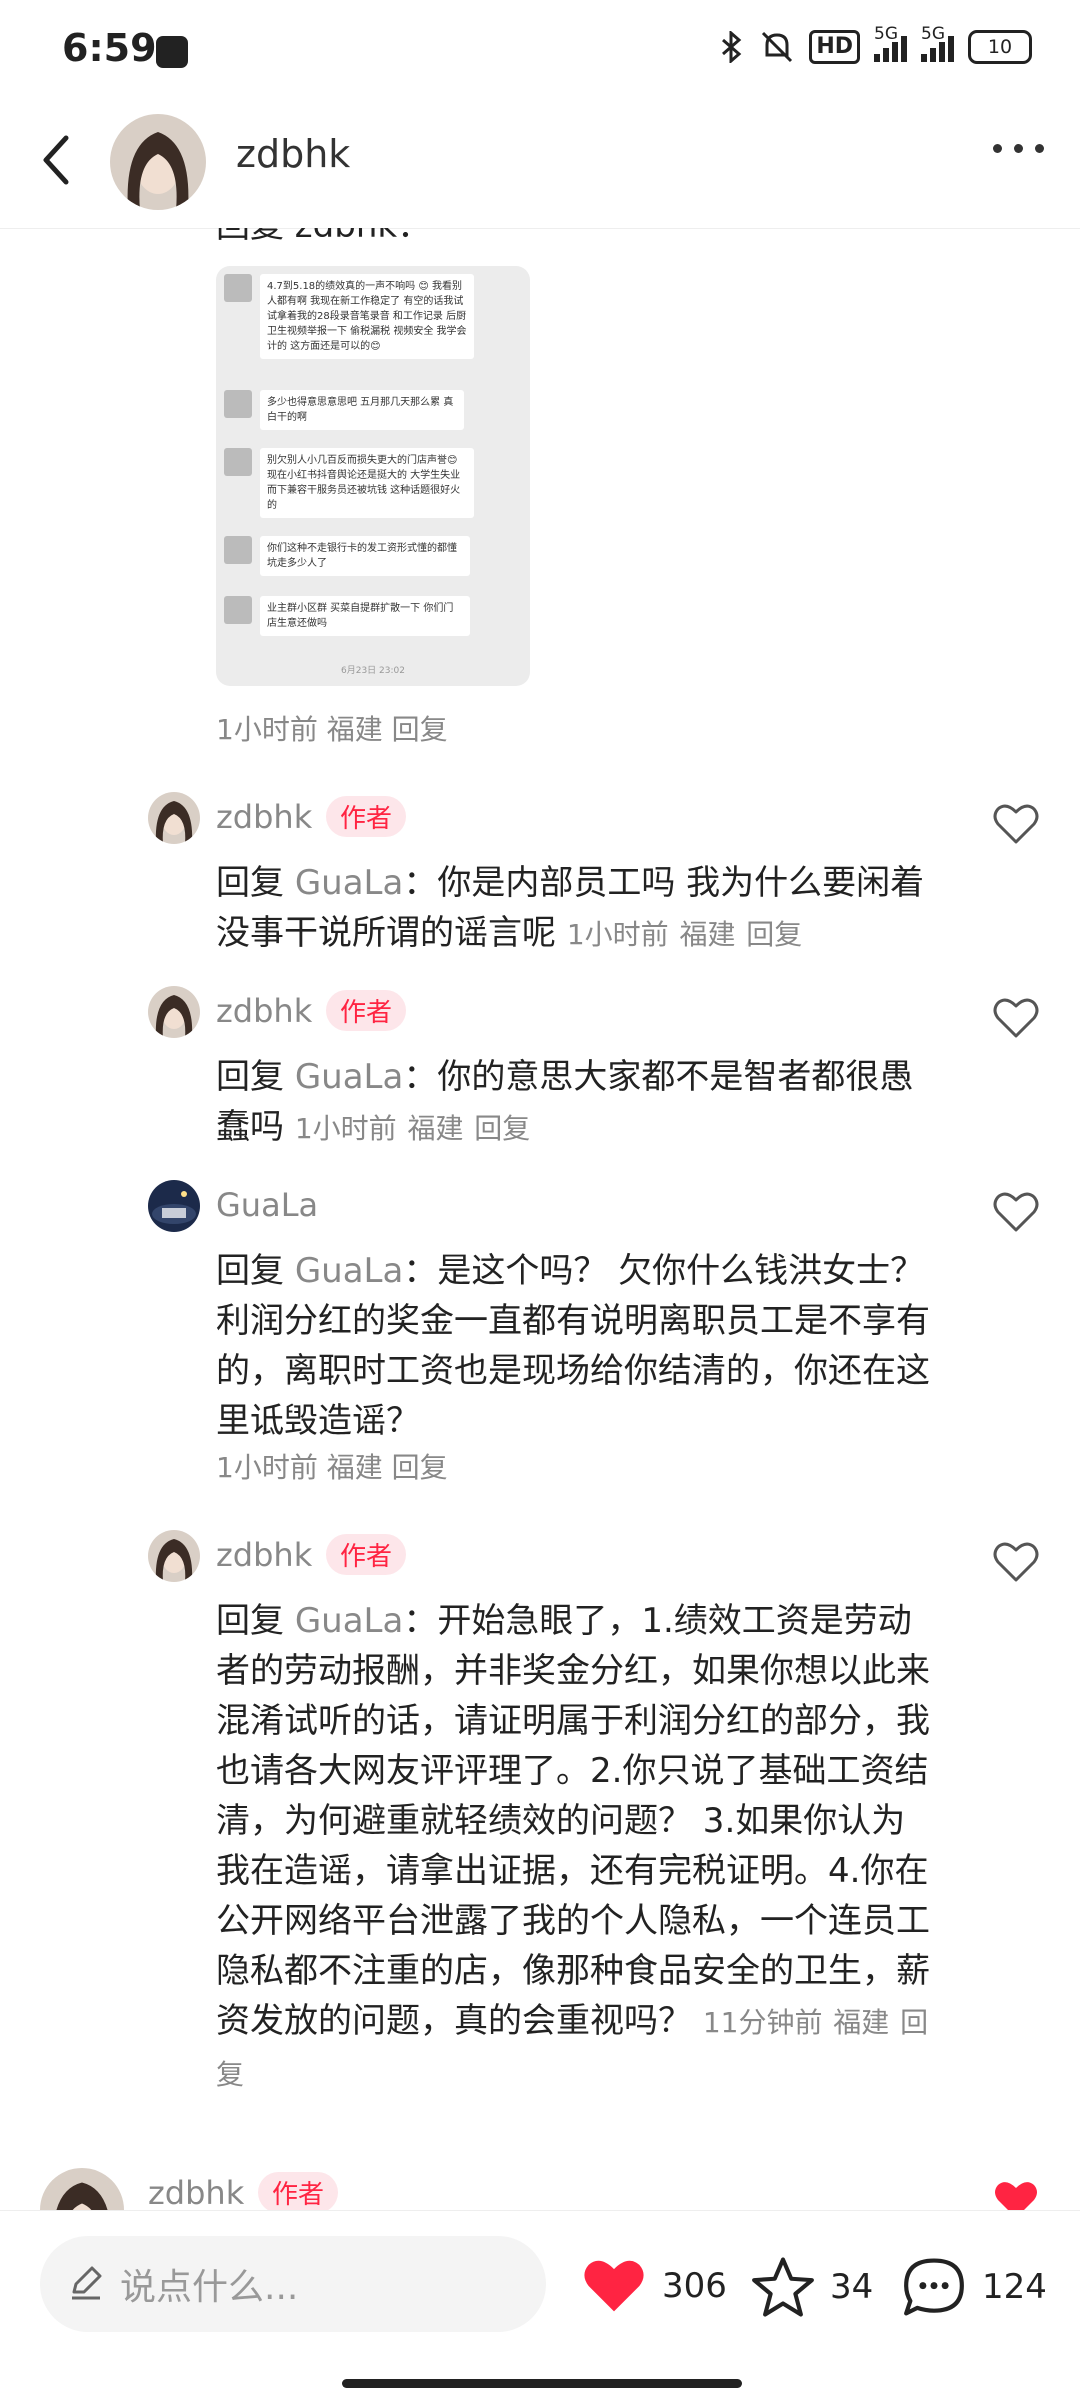 The width and height of the screenshot is (1080, 2401). Describe the element at coordinates (542, 2383) in the screenshot. I see `home-indicator` at that location.